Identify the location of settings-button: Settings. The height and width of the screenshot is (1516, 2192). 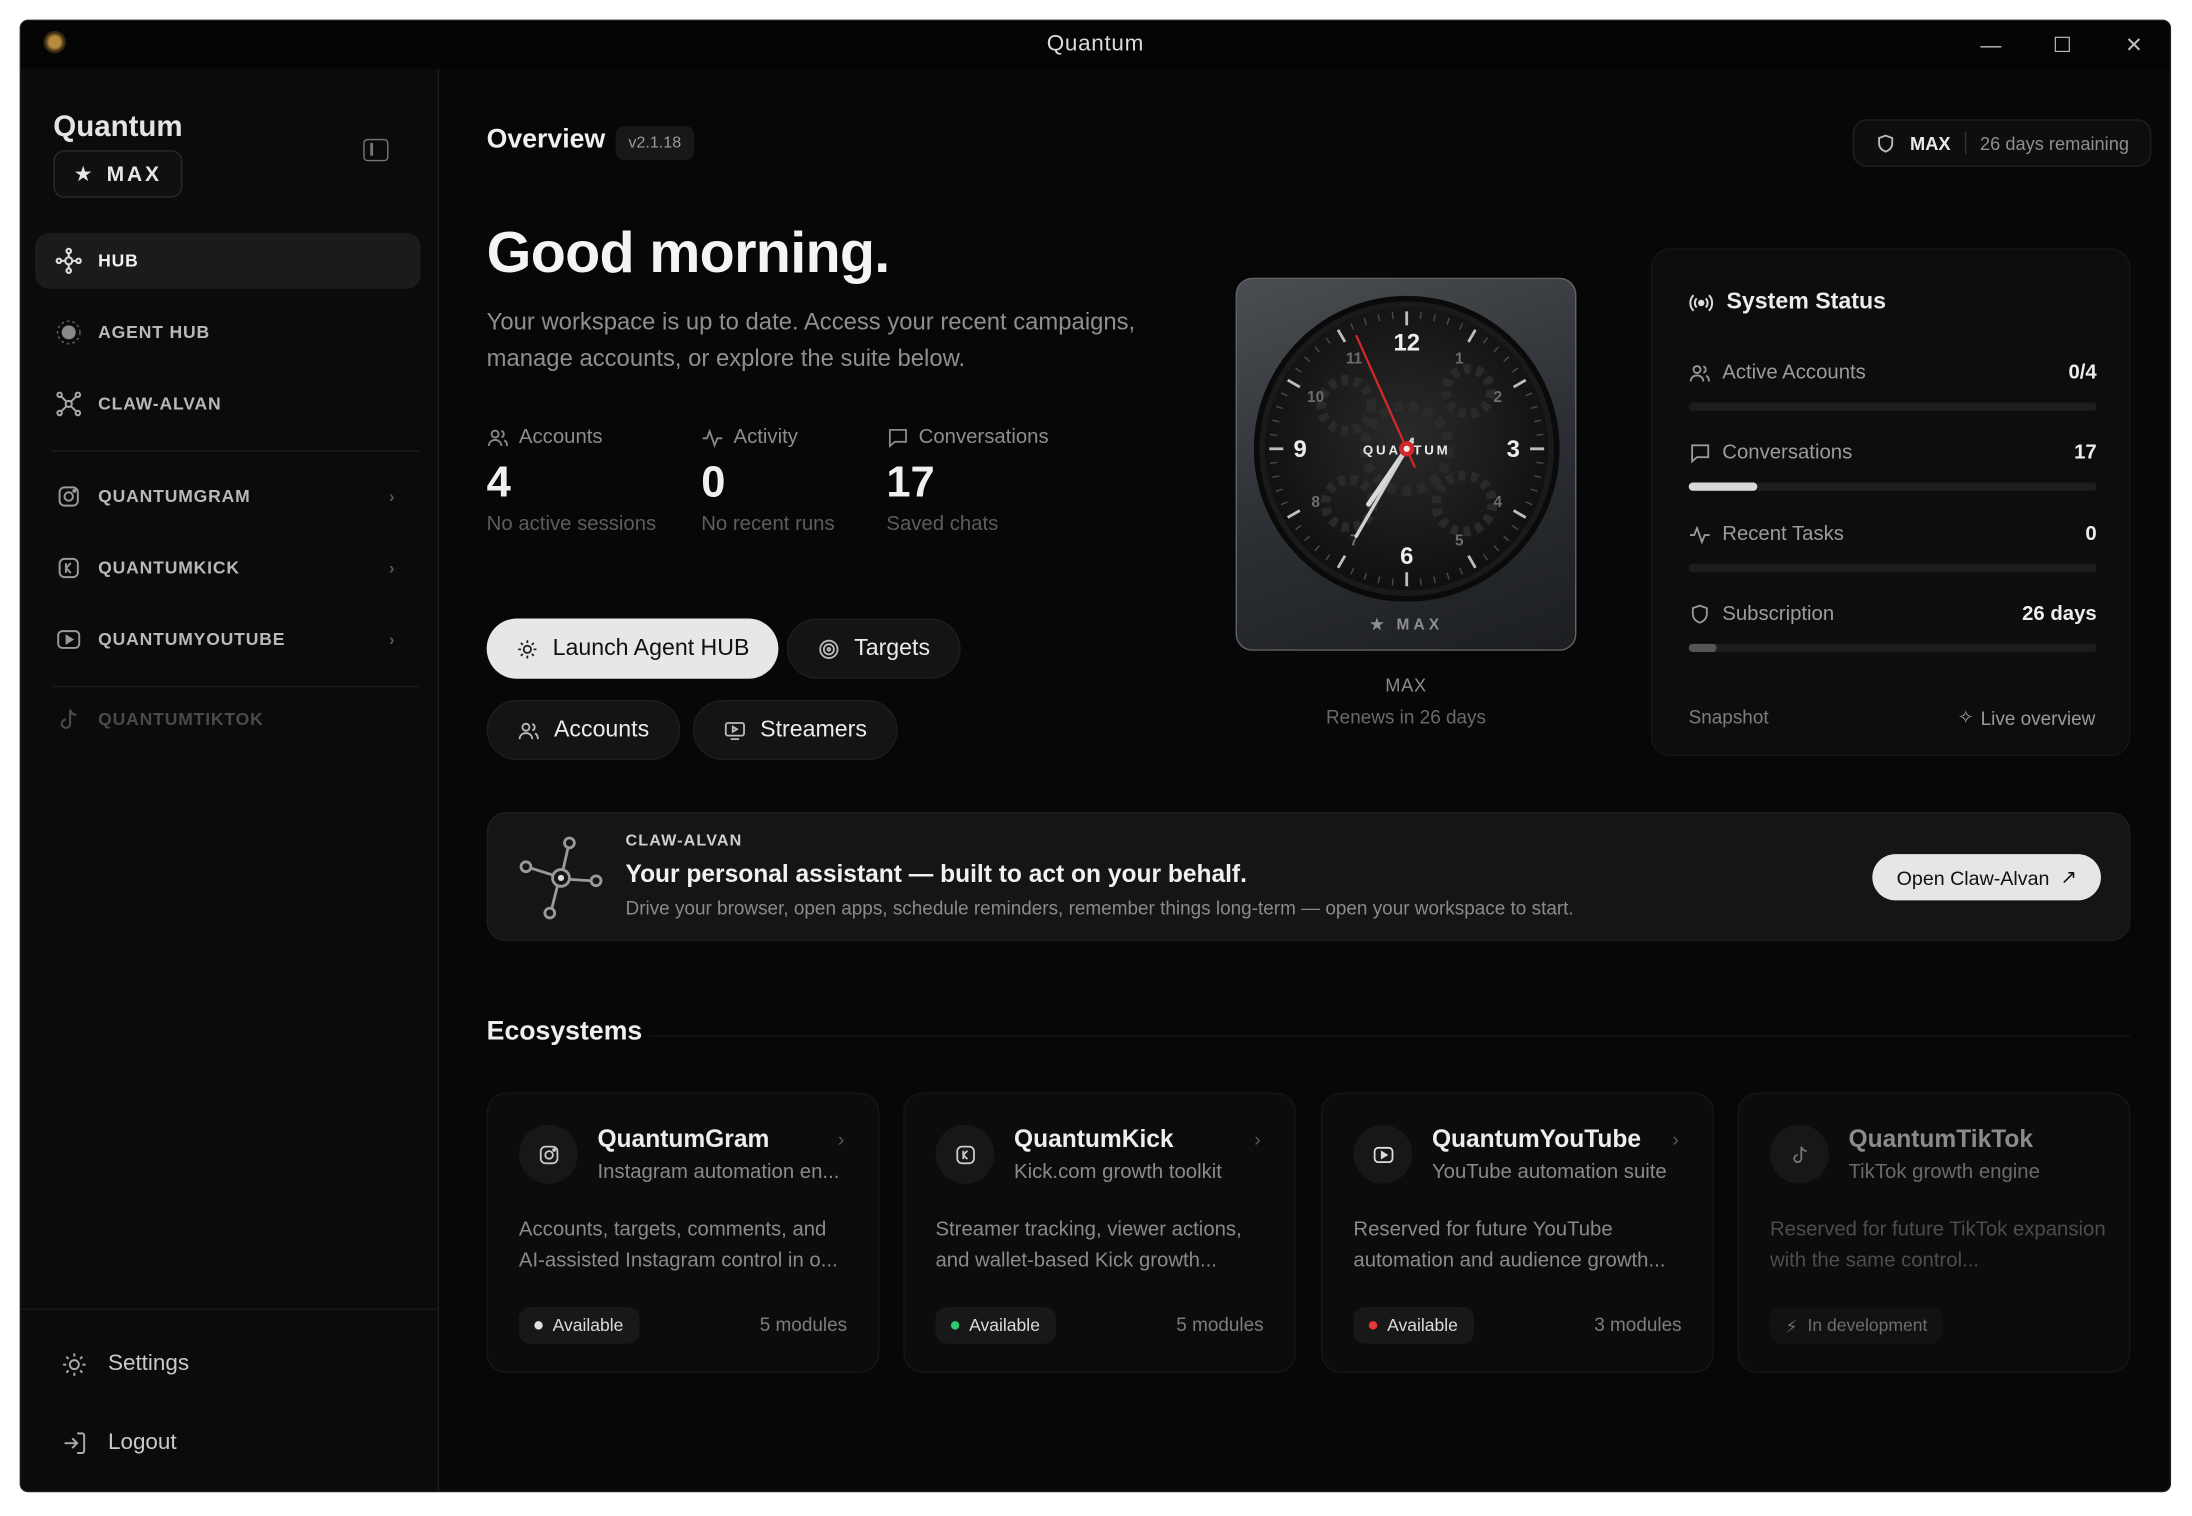
(124, 1365).